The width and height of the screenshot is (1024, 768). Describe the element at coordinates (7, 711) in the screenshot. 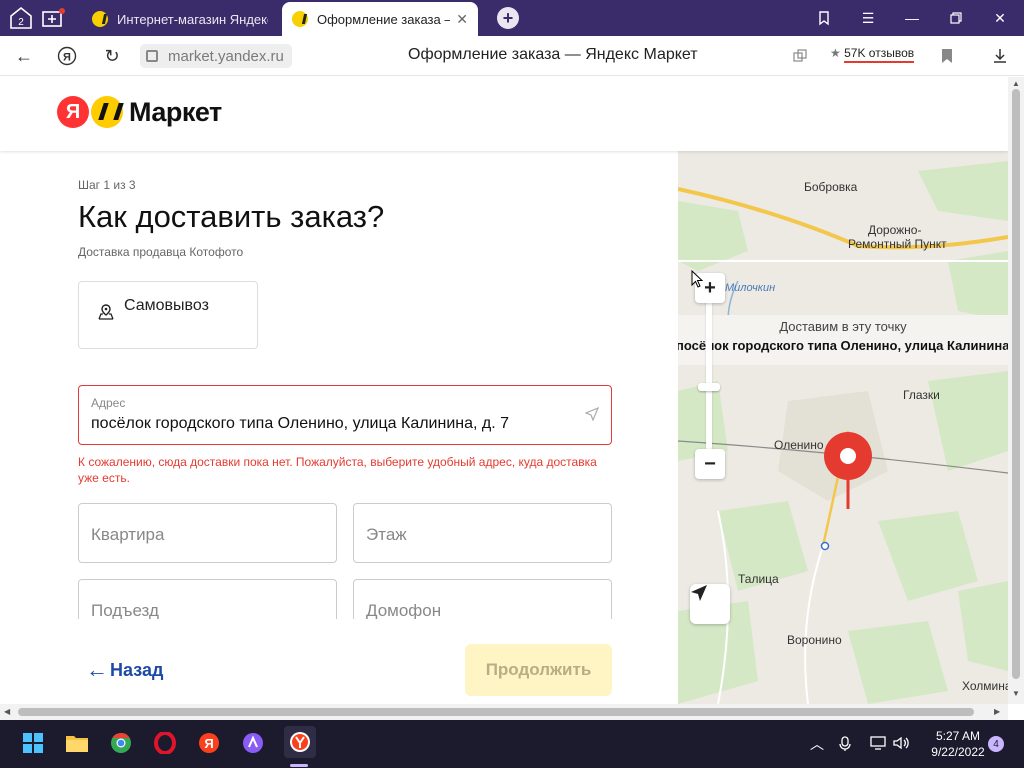

I see `scroll-left-icon: ◀` at that location.